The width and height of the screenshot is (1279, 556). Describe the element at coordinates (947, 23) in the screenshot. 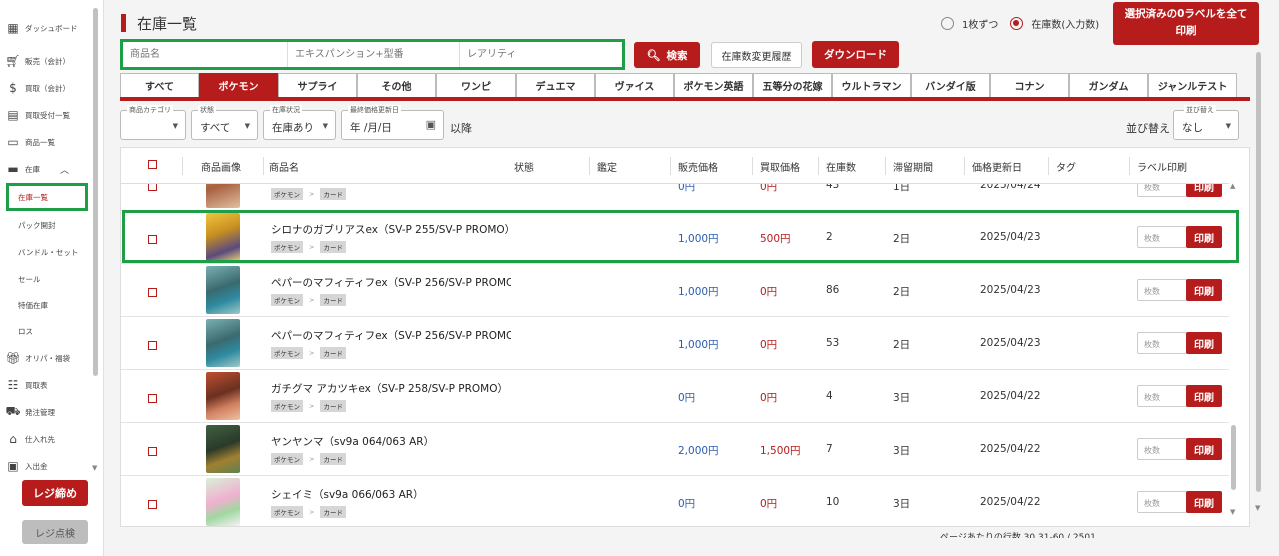

I see `radio-one-each` at that location.